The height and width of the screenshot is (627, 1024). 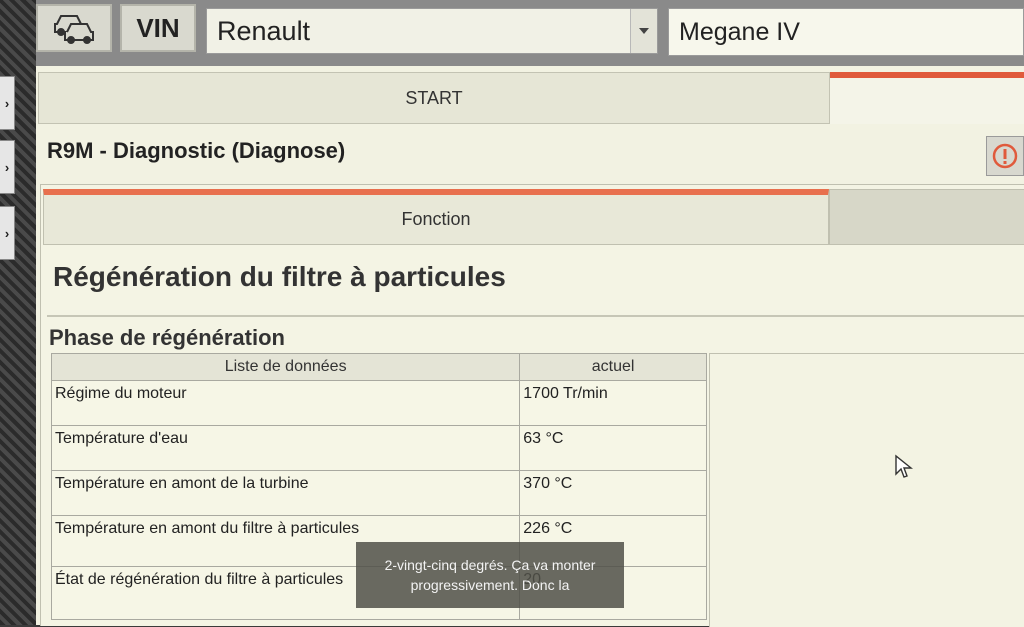 I want to click on tab-fonction-label: Fonction, so click(x=436, y=219).